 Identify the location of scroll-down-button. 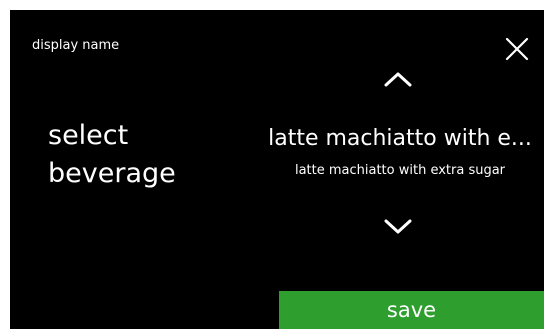
(398, 227).